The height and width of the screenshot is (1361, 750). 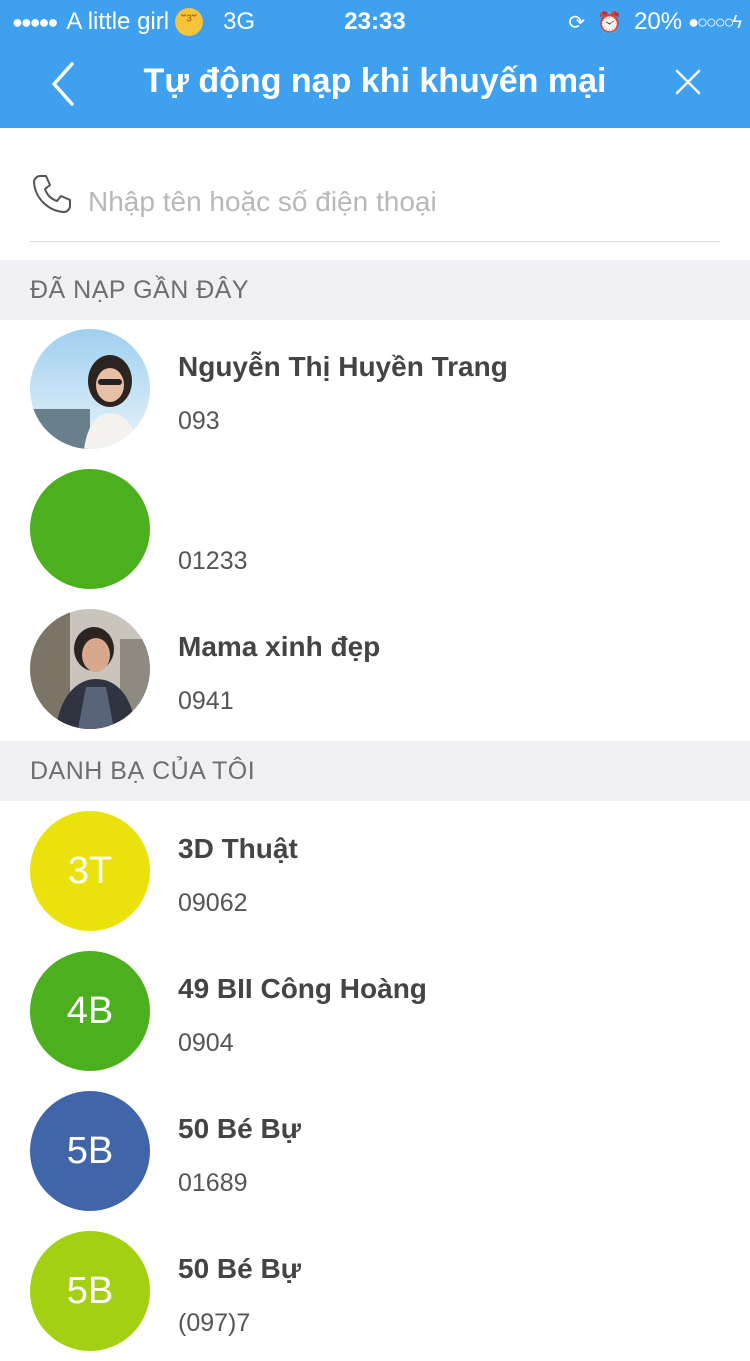 What do you see at coordinates (302, 988) in the screenshot?
I see `contact-name: 49 BII Công Hoàng` at bounding box center [302, 988].